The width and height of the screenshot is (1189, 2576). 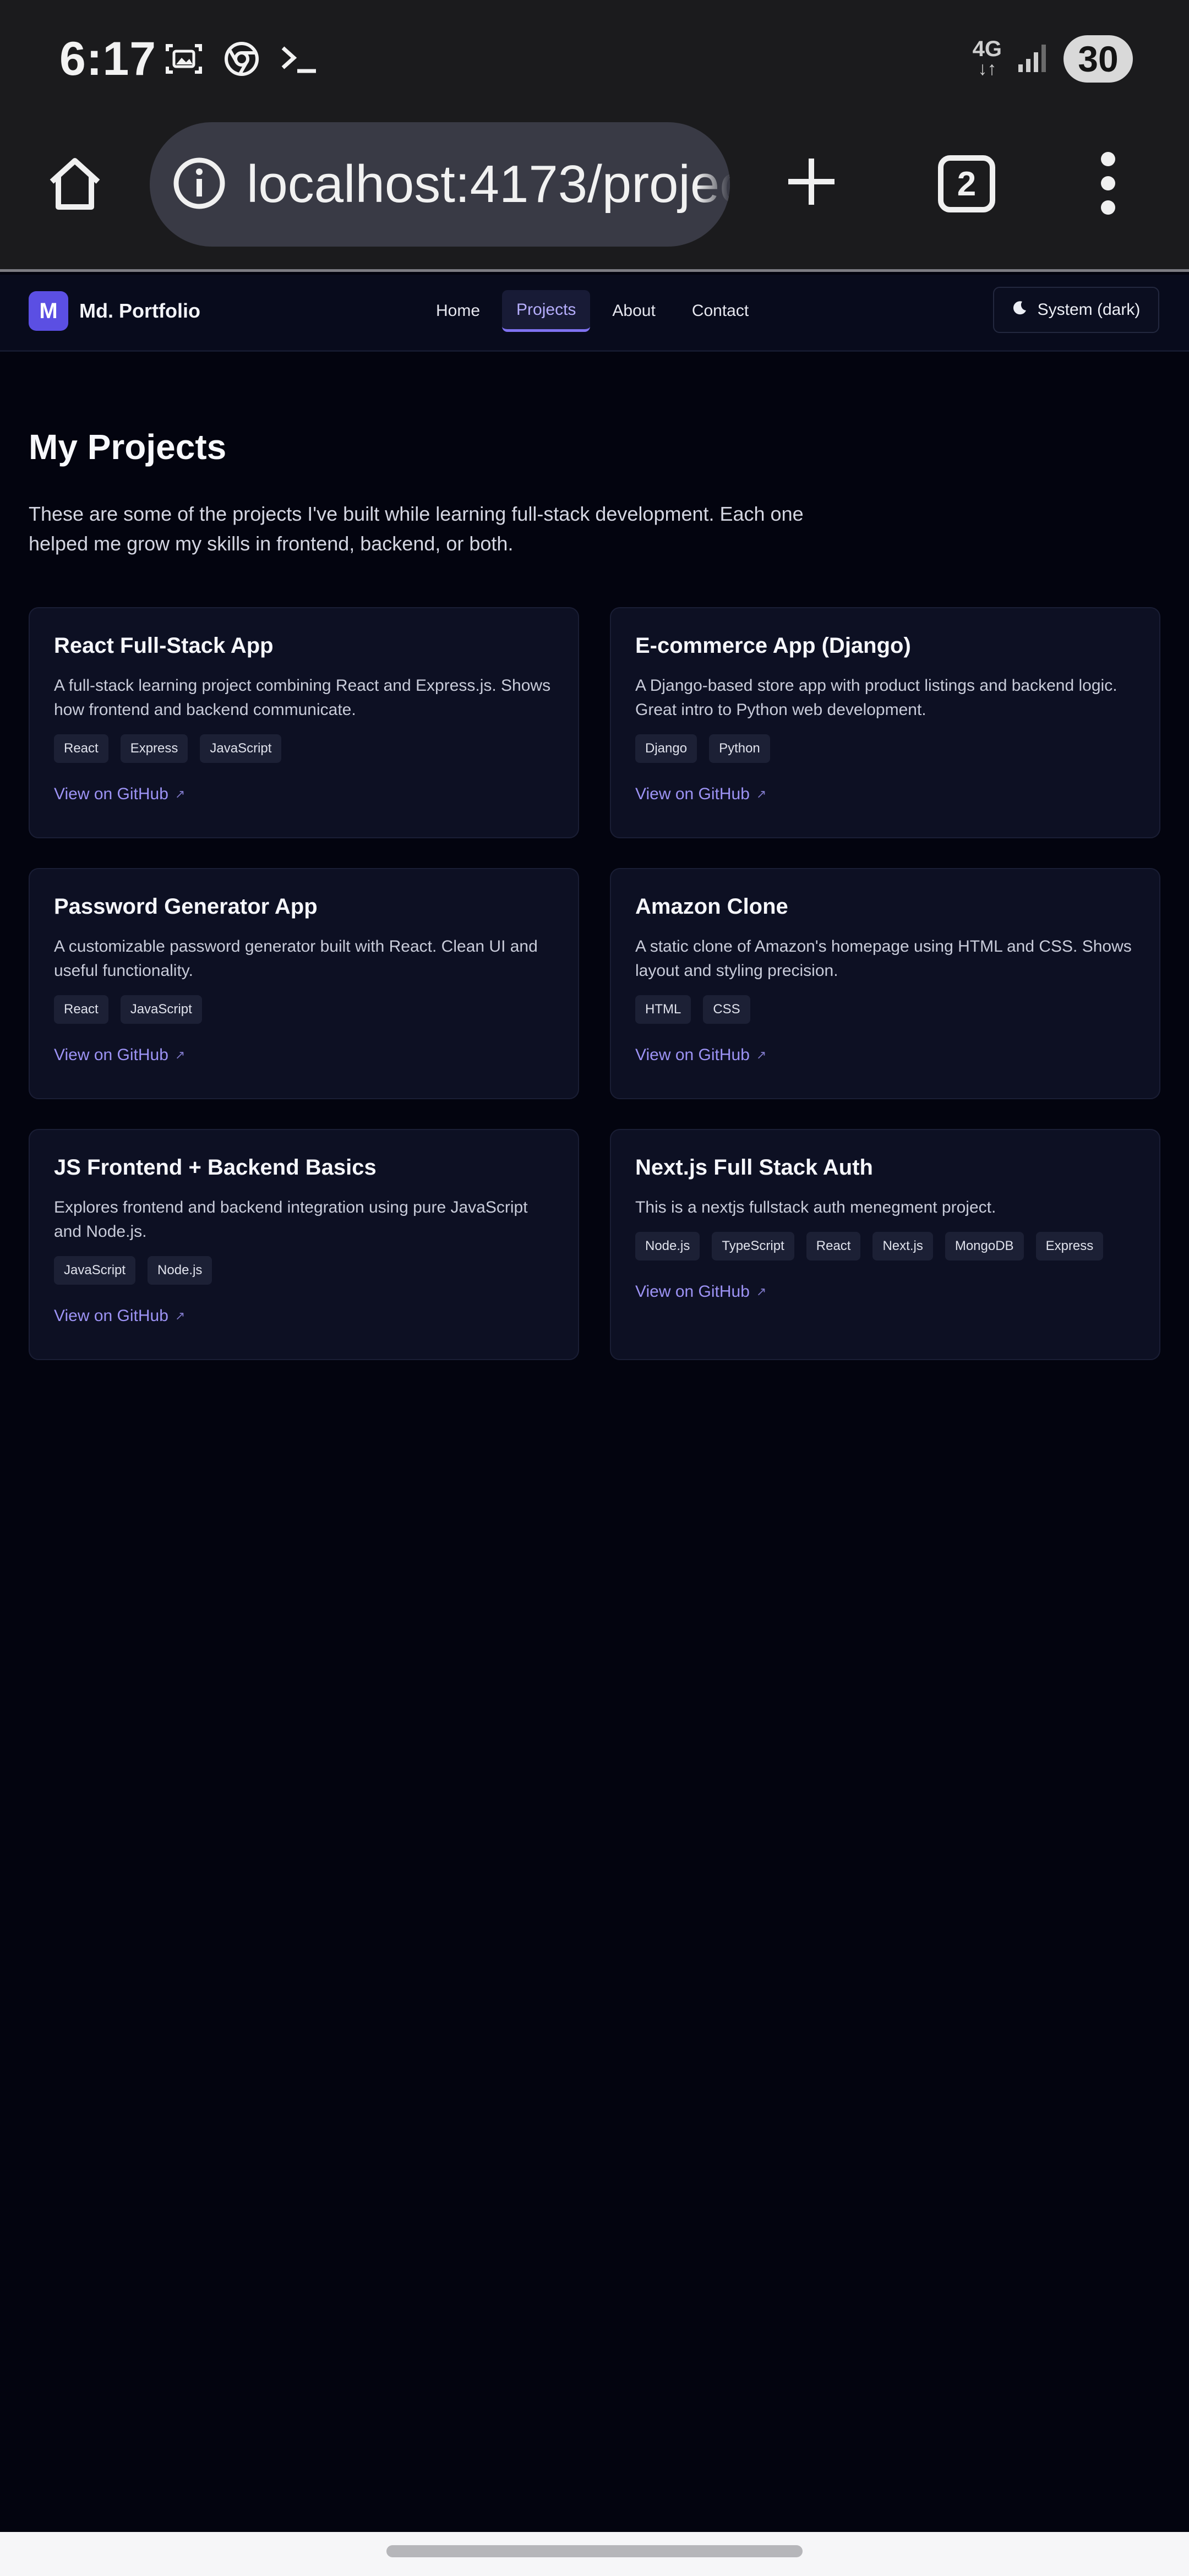 What do you see at coordinates (811, 183) in the screenshot?
I see `new-tab-icon` at bounding box center [811, 183].